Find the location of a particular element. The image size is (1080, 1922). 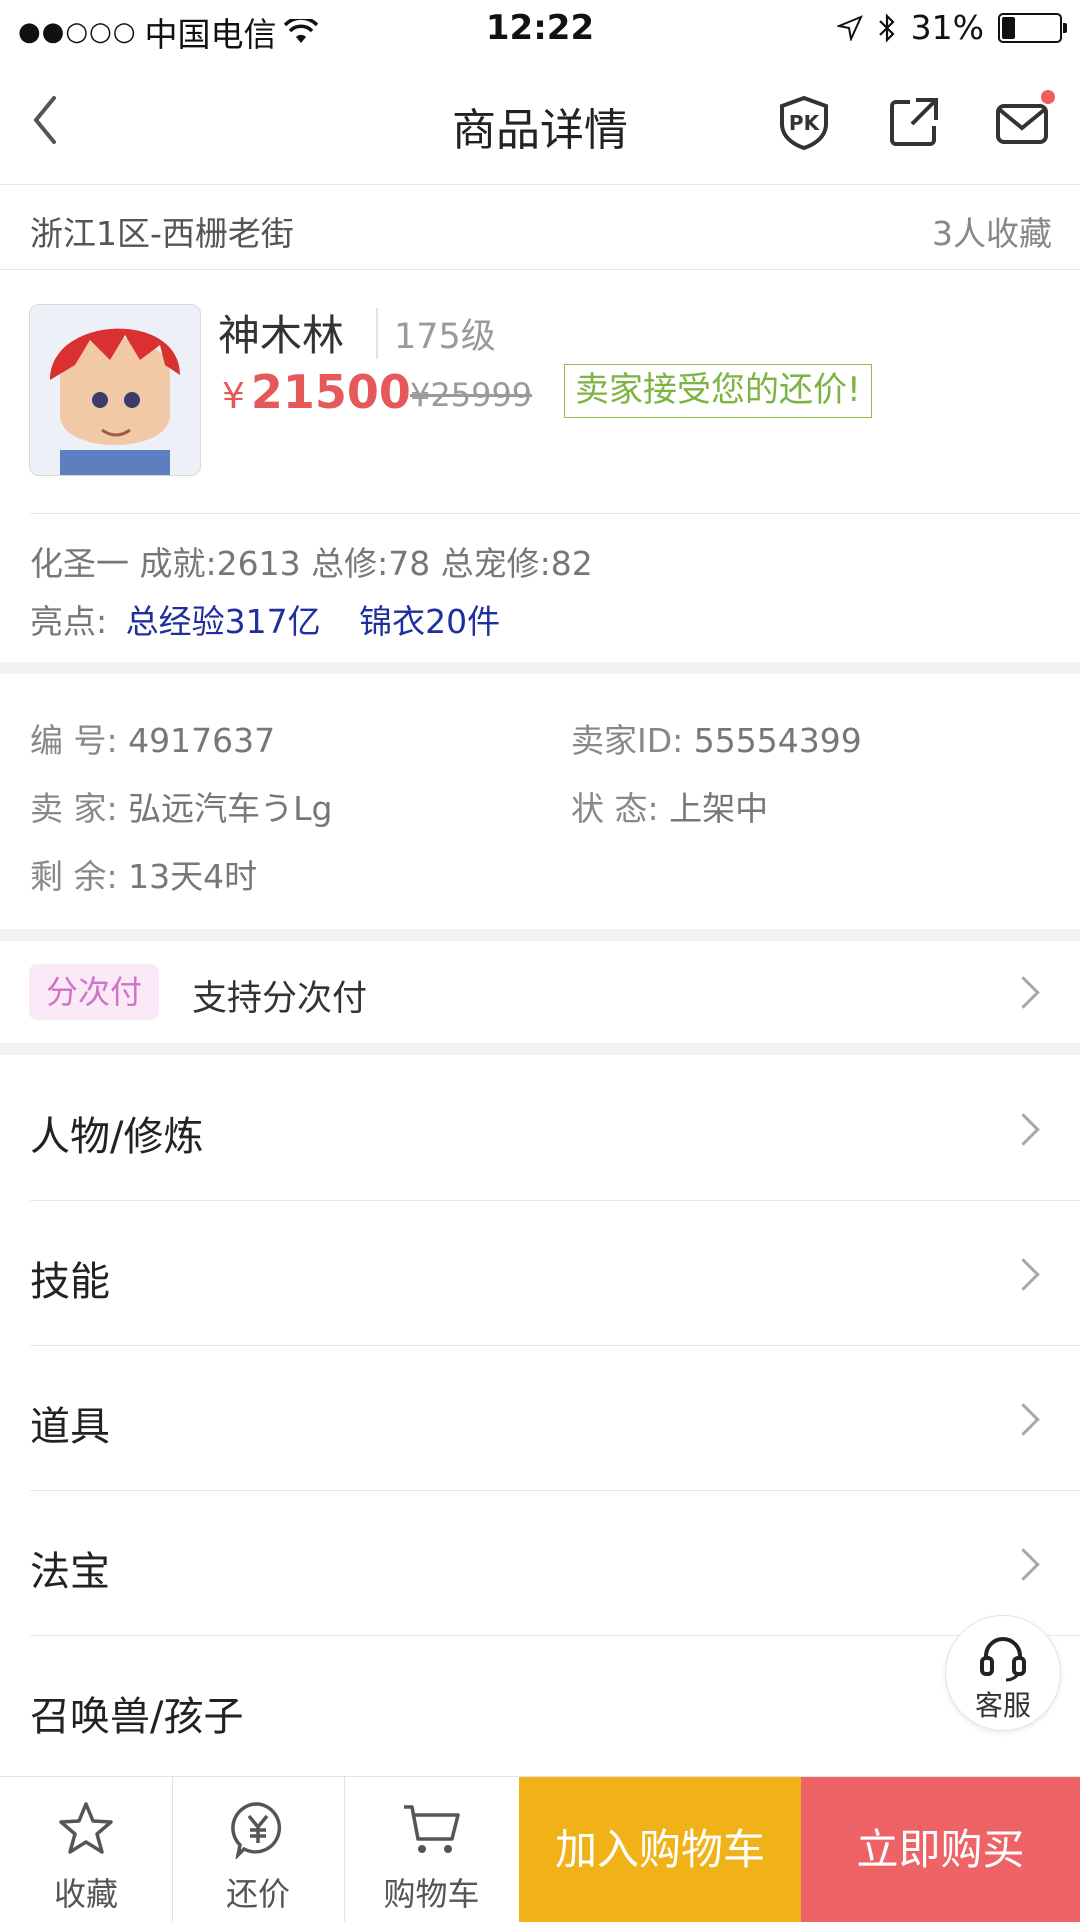

customer-service-label: 客服 is located at coordinates (1002, 1705).